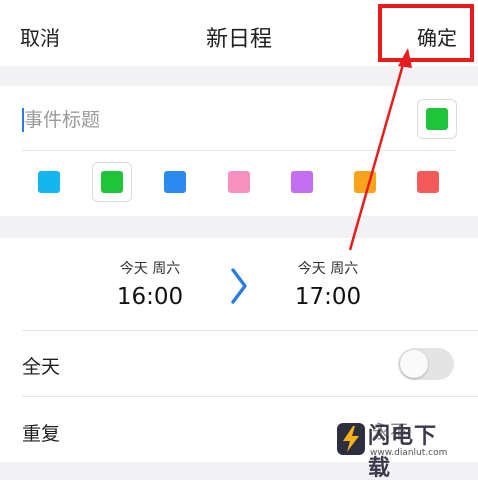  Describe the element at coordinates (49, 182) in the screenshot. I see `color-swatch-cyan` at that location.